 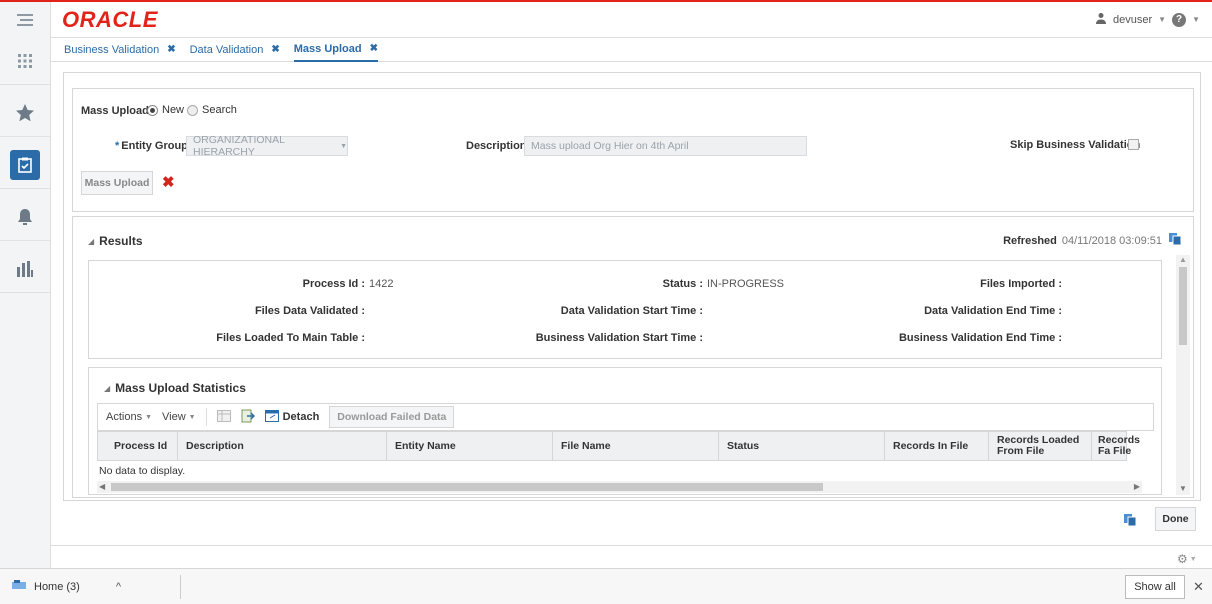 I want to click on download-item-label: Home (3), so click(x=57, y=586).